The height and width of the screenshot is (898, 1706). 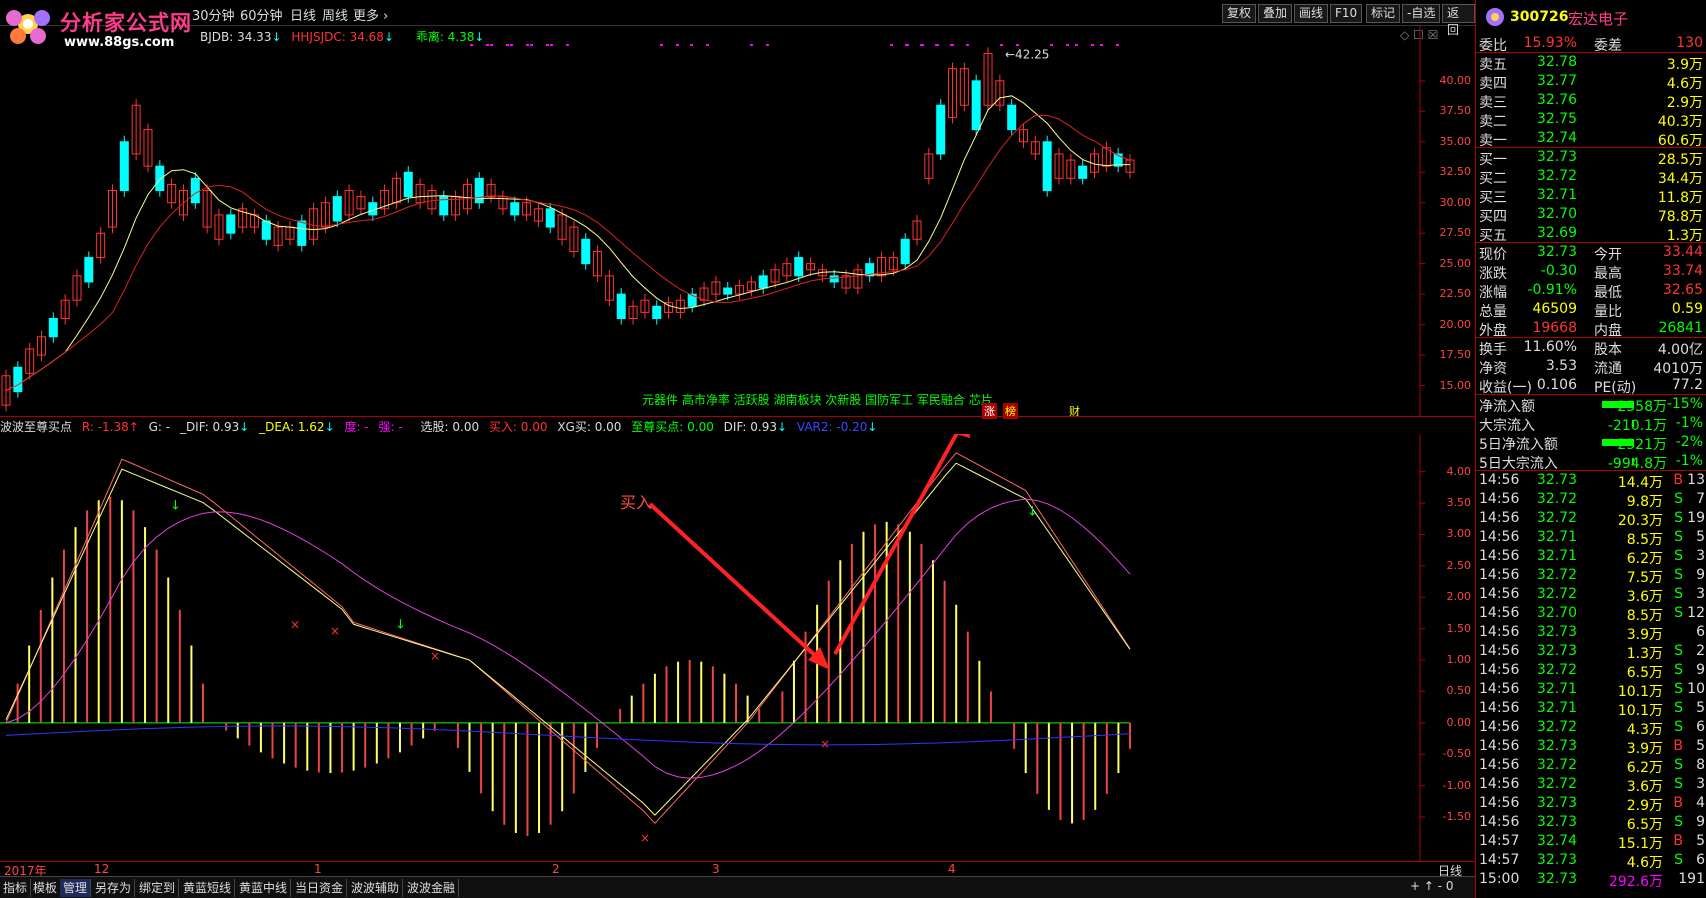 I want to click on period-tab-more: 更多 ›, so click(x=370, y=14).